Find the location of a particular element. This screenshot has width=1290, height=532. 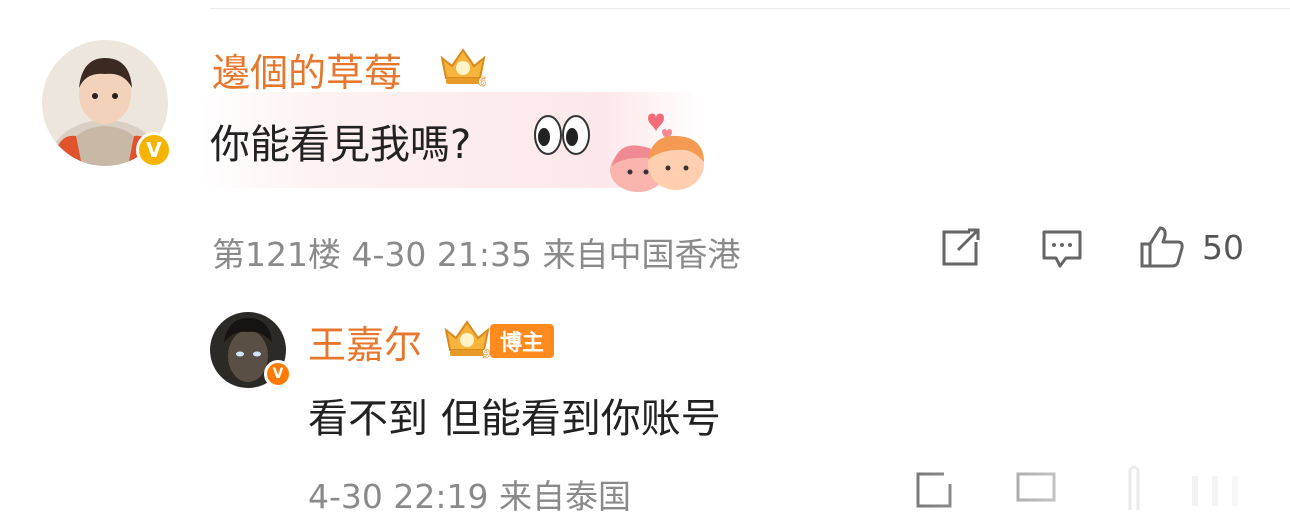

svg-text: 6 is located at coordinates (482, 81).